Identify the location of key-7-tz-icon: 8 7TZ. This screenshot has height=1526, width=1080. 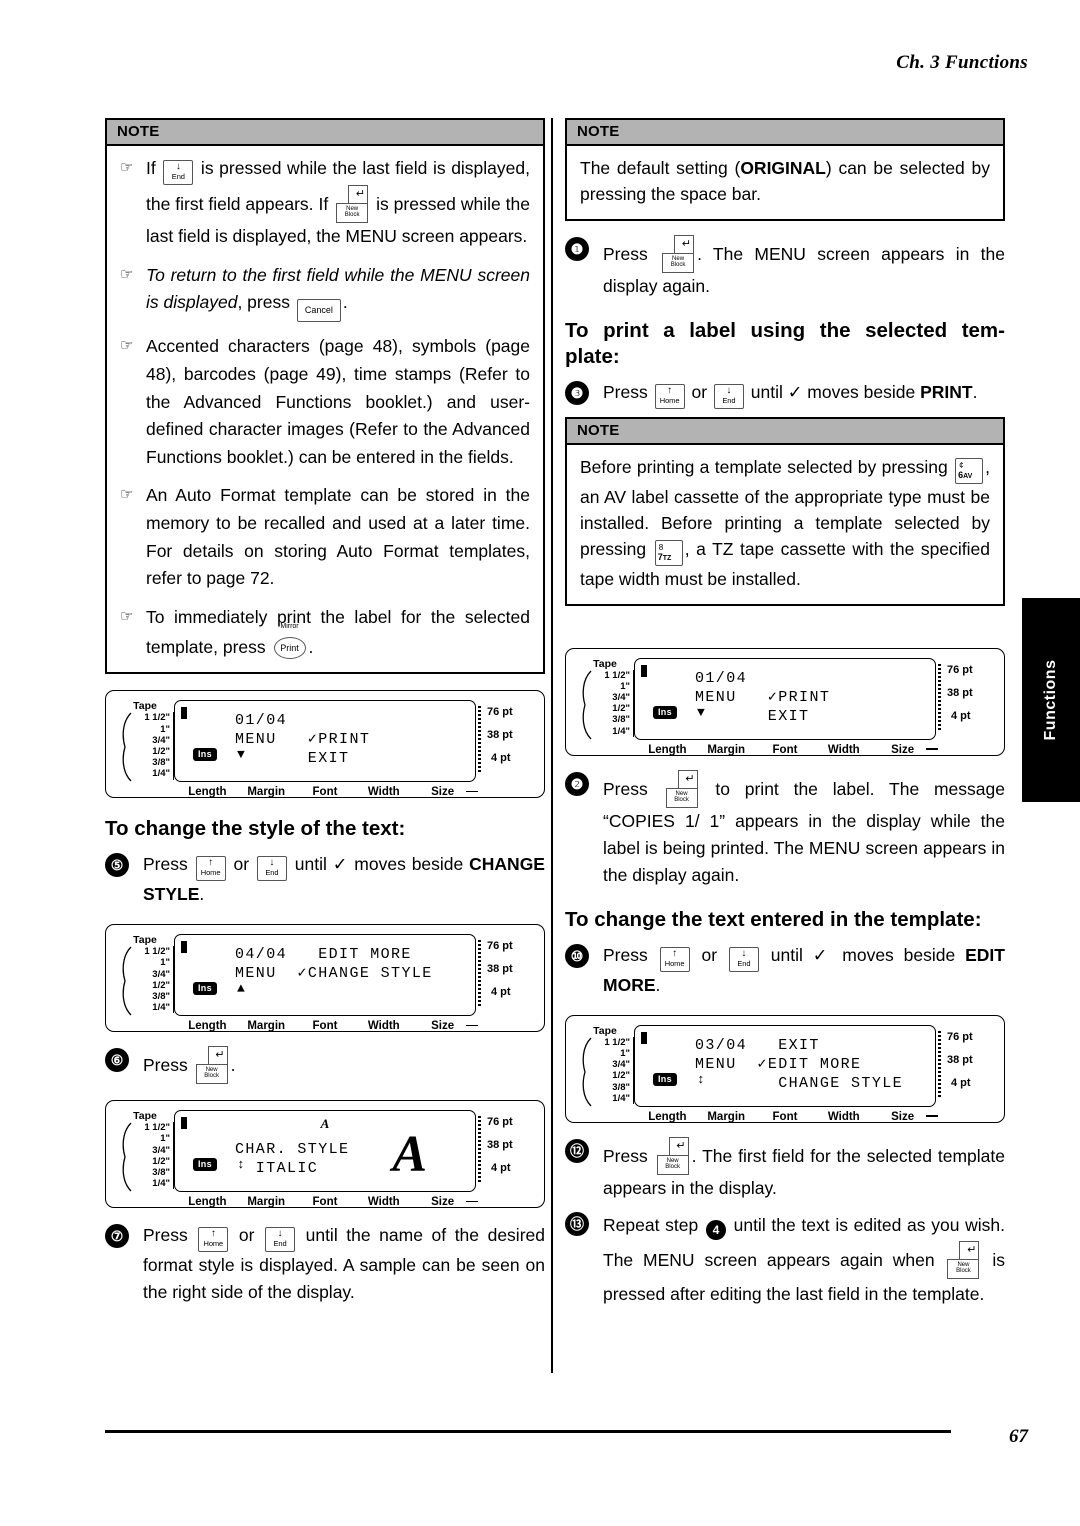
(668, 553).